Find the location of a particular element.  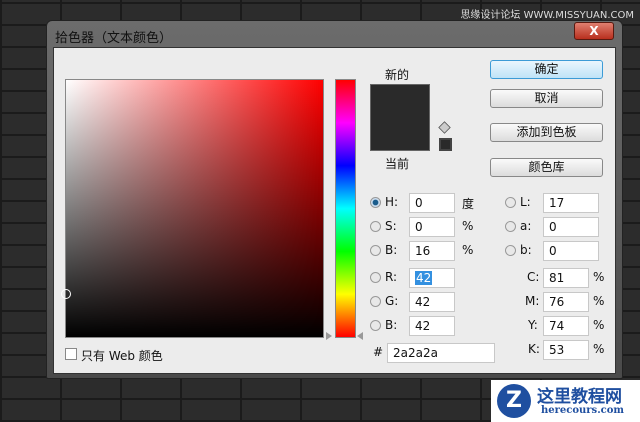

cancel-button: 取消 is located at coordinates (546, 98).